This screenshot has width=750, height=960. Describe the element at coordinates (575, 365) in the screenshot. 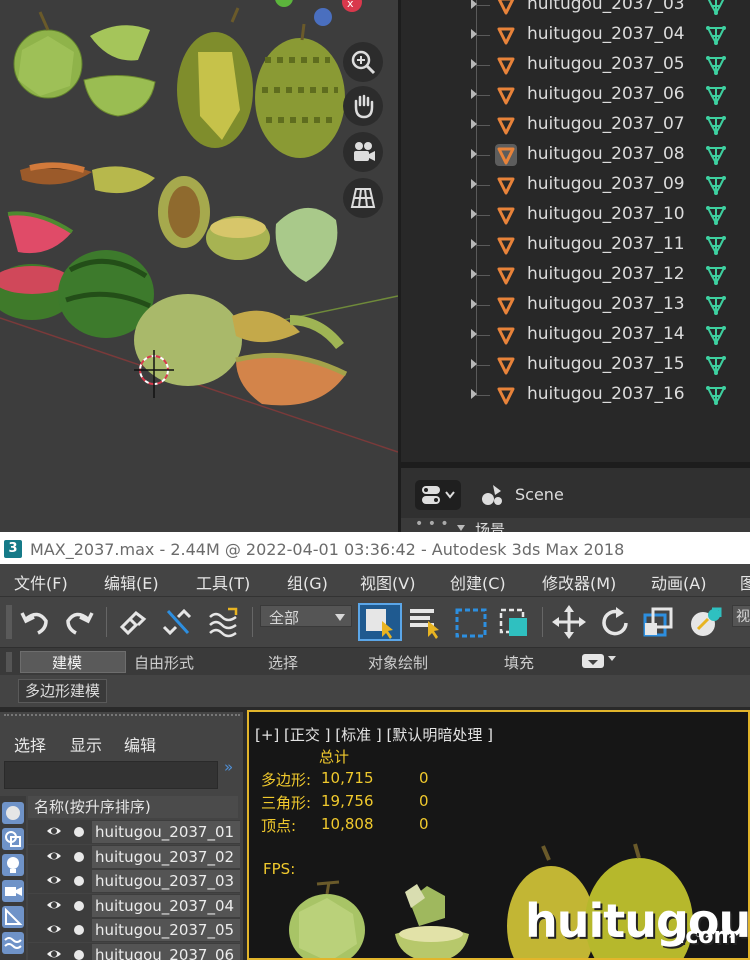

I see `outliner-row: huitugou_2037_15` at that location.